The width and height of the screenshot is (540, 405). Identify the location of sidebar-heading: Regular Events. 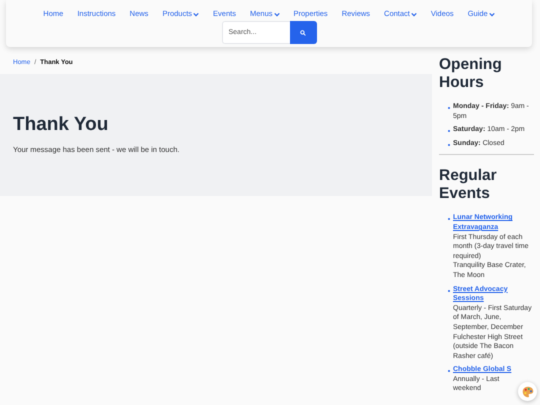
(468, 185).